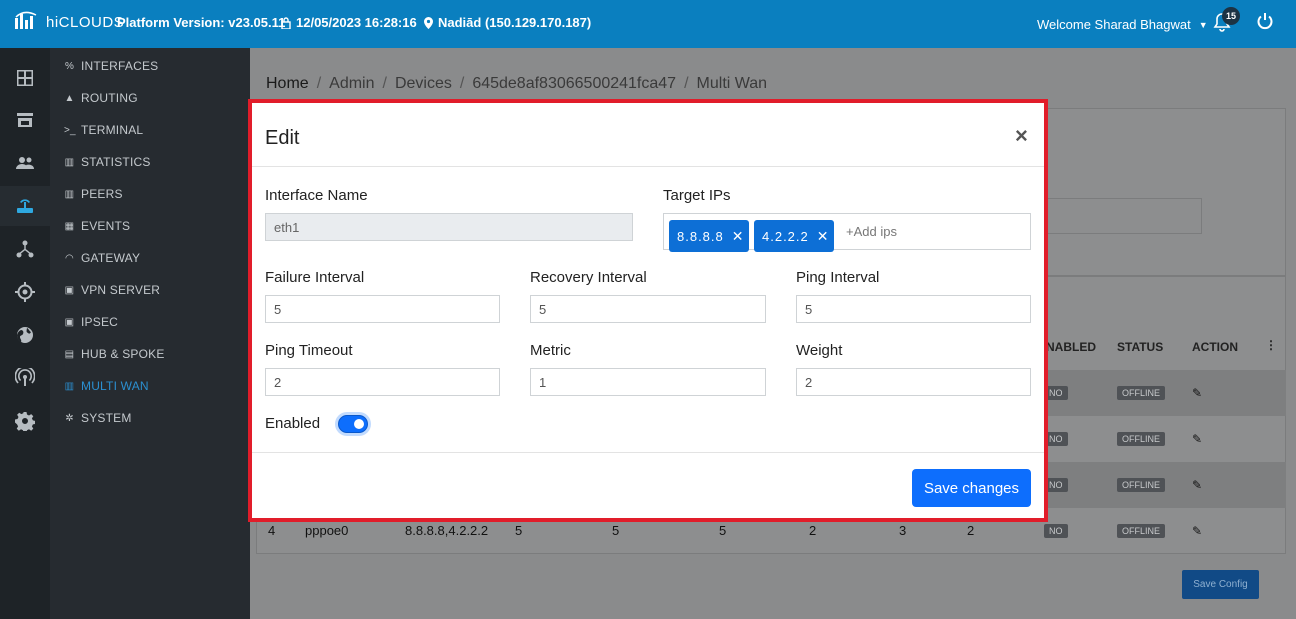 Image resolution: width=1296 pixels, height=619 pixels. Describe the element at coordinates (69, 418) in the screenshot. I see `gear-icon: ✲` at that location.